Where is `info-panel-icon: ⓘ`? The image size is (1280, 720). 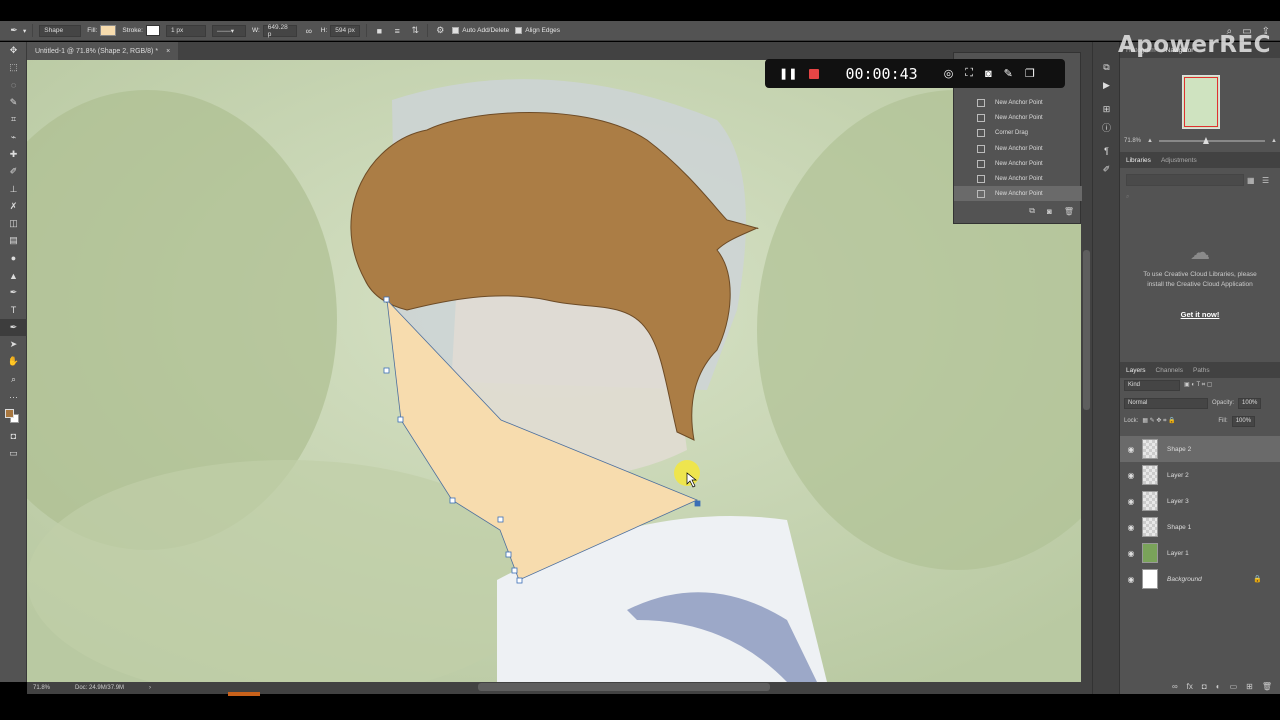 info-panel-icon: ⓘ is located at coordinates (1106, 127).